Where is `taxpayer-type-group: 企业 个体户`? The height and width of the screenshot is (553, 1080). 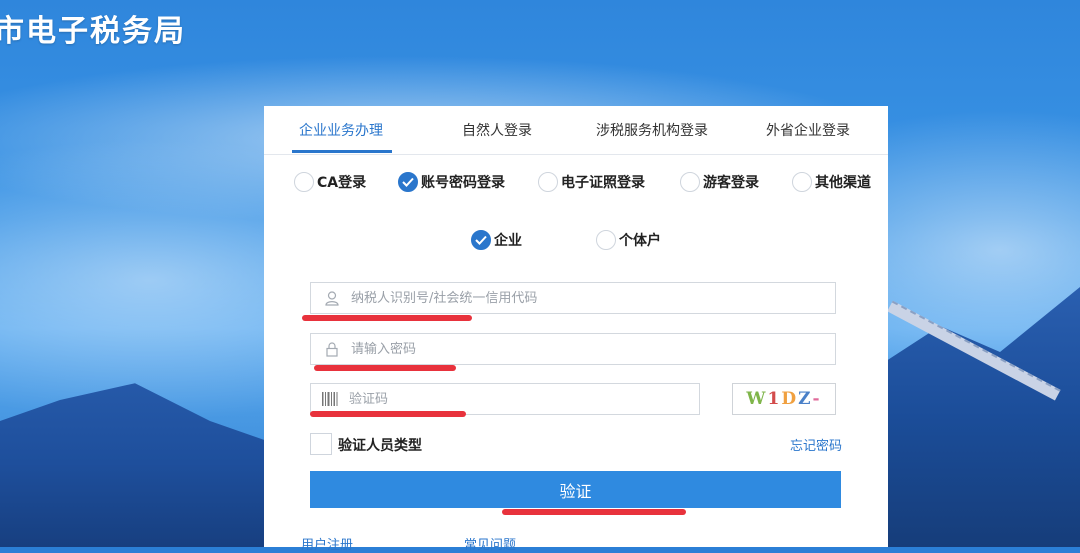 taxpayer-type-group: 企业 个体户 is located at coordinates (576, 243).